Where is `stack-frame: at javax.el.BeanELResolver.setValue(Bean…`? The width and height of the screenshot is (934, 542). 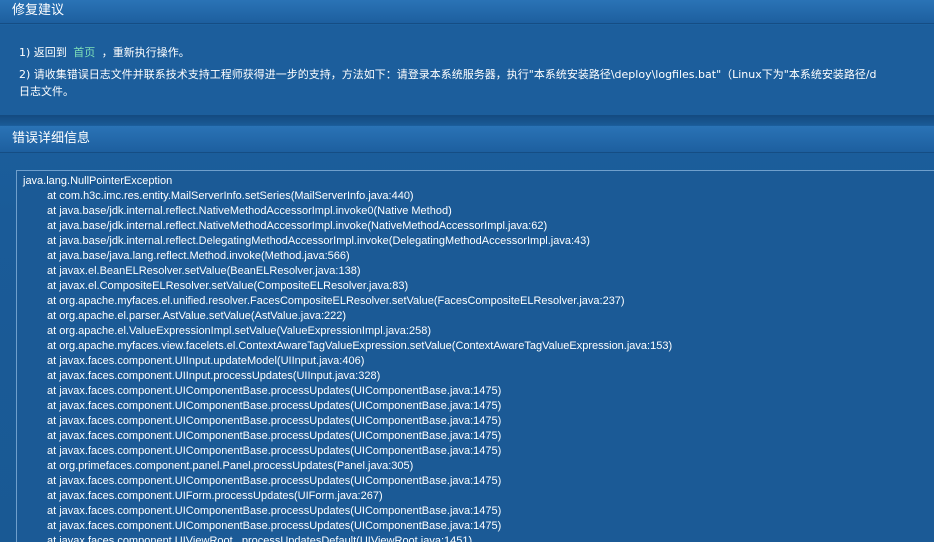 stack-frame: at javax.el.BeanELResolver.setValue(Bean… is located at coordinates (204, 271).